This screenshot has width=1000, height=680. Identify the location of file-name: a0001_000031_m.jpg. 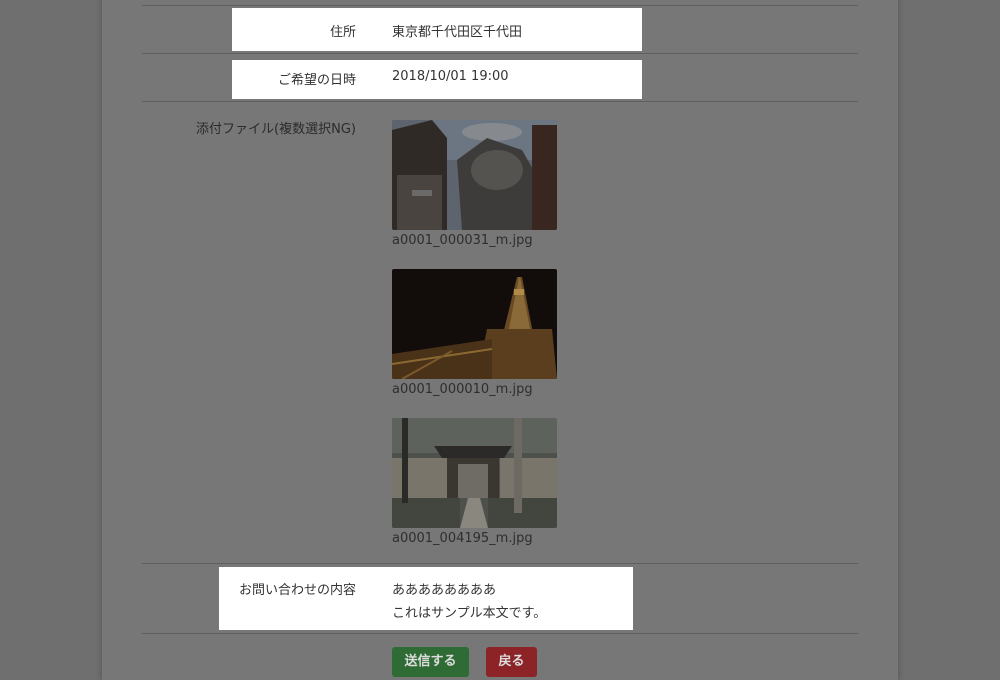
(462, 240).